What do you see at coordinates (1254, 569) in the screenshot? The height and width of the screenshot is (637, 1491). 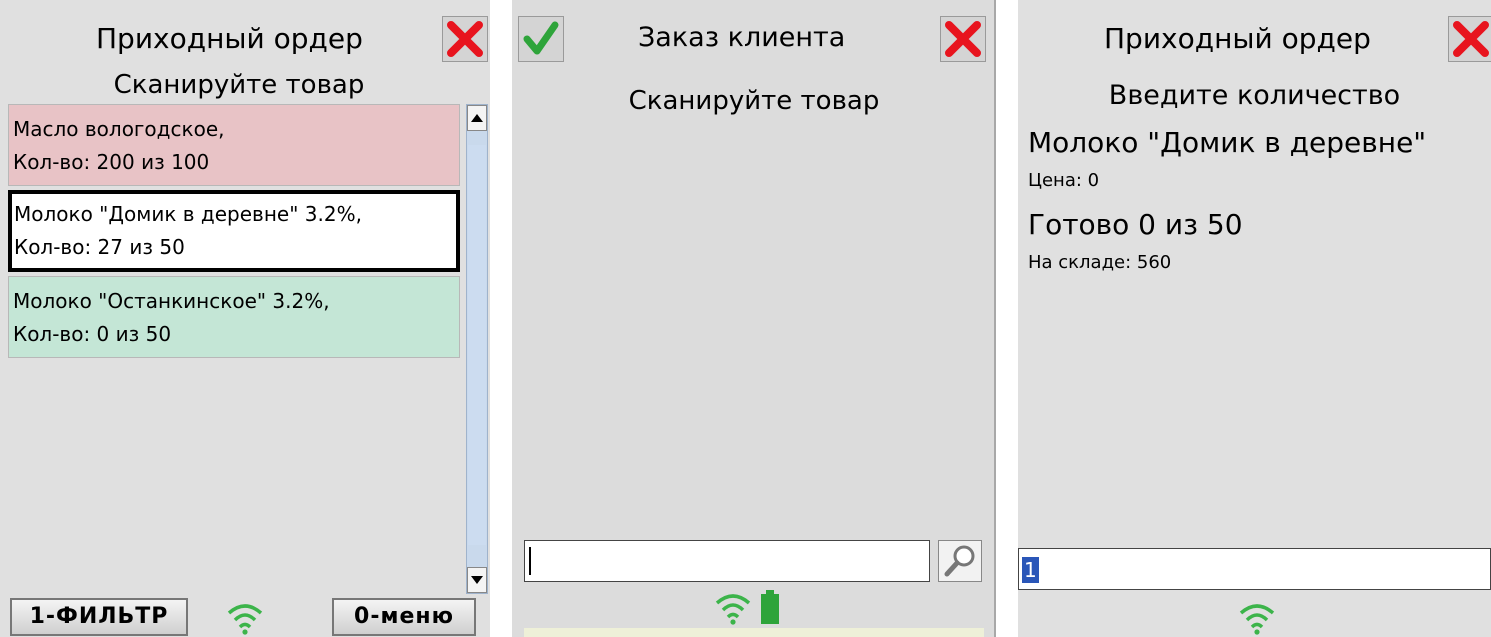 I see `quantity-input: 1` at bounding box center [1254, 569].